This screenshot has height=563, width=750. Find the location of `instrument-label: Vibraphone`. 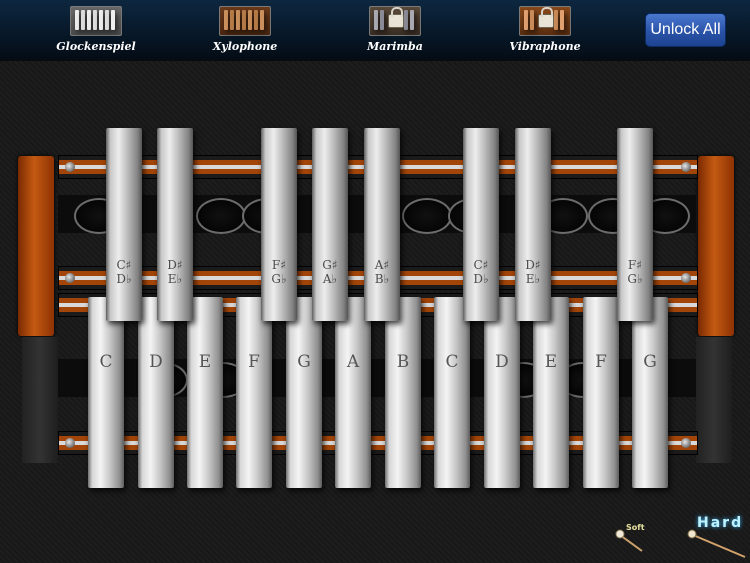

instrument-label: Vibraphone is located at coordinates (545, 46).